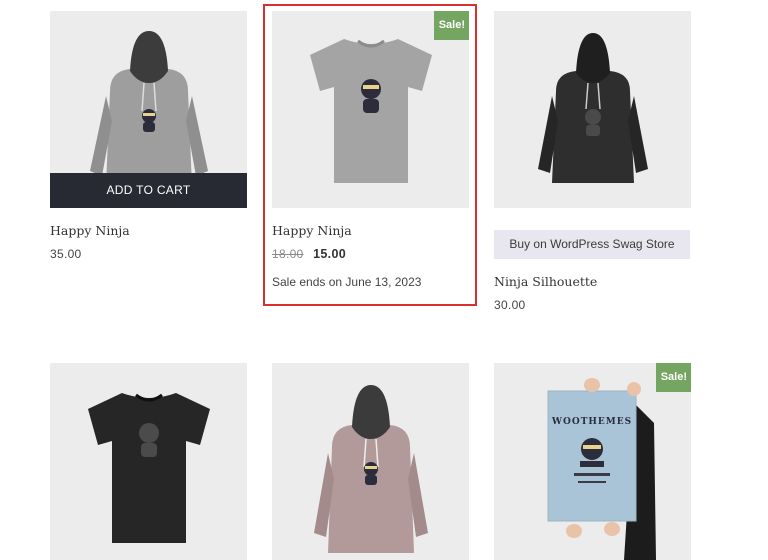 This screenshot has width=768, height=560. Describe the element at coordinates (371, 469) in the screenshot. I see `mauve-hoodie-image` at that location.